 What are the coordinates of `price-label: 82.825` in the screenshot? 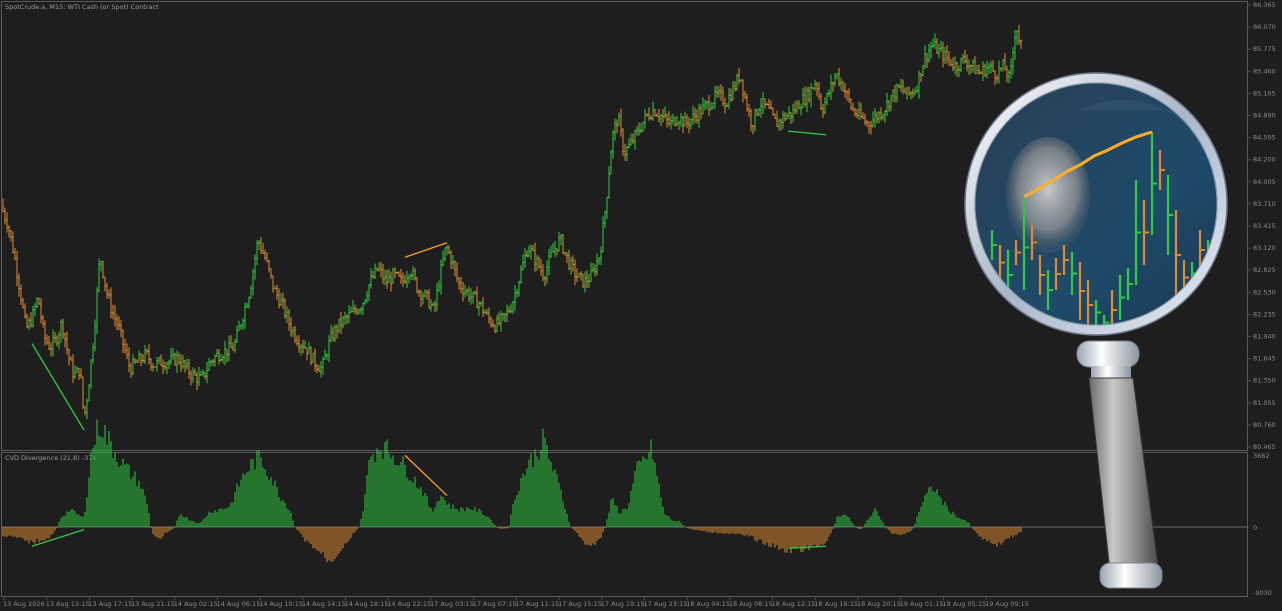 It's located at (1264, 270).